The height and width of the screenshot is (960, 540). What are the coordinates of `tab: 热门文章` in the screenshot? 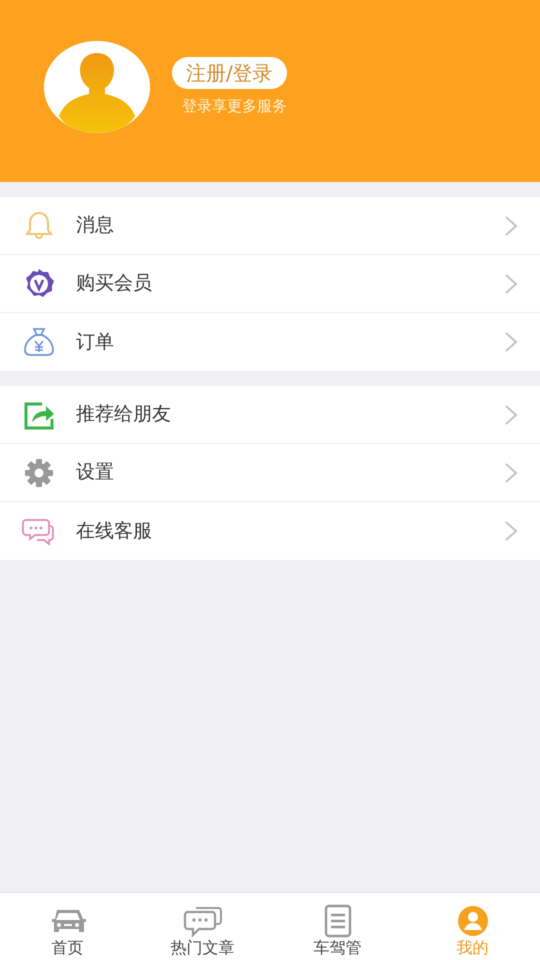 It's located at (202, 926).